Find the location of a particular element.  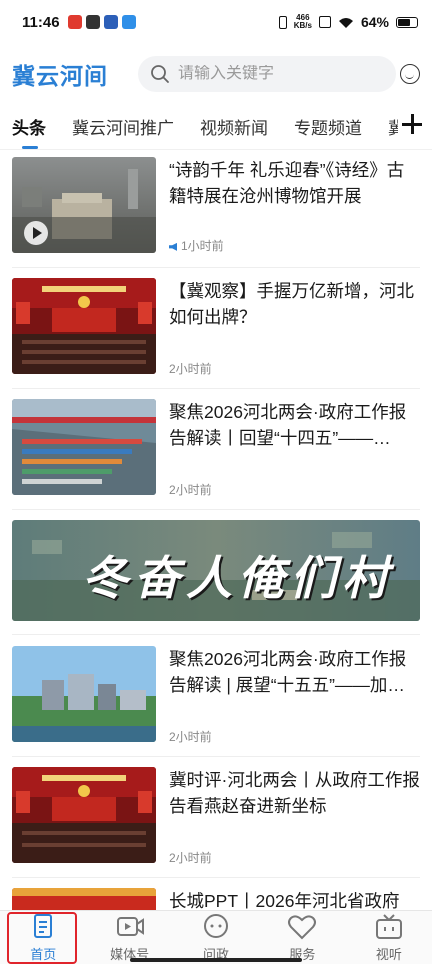

nav-audiovisual: 视听 is located at coordinates (389, 937).